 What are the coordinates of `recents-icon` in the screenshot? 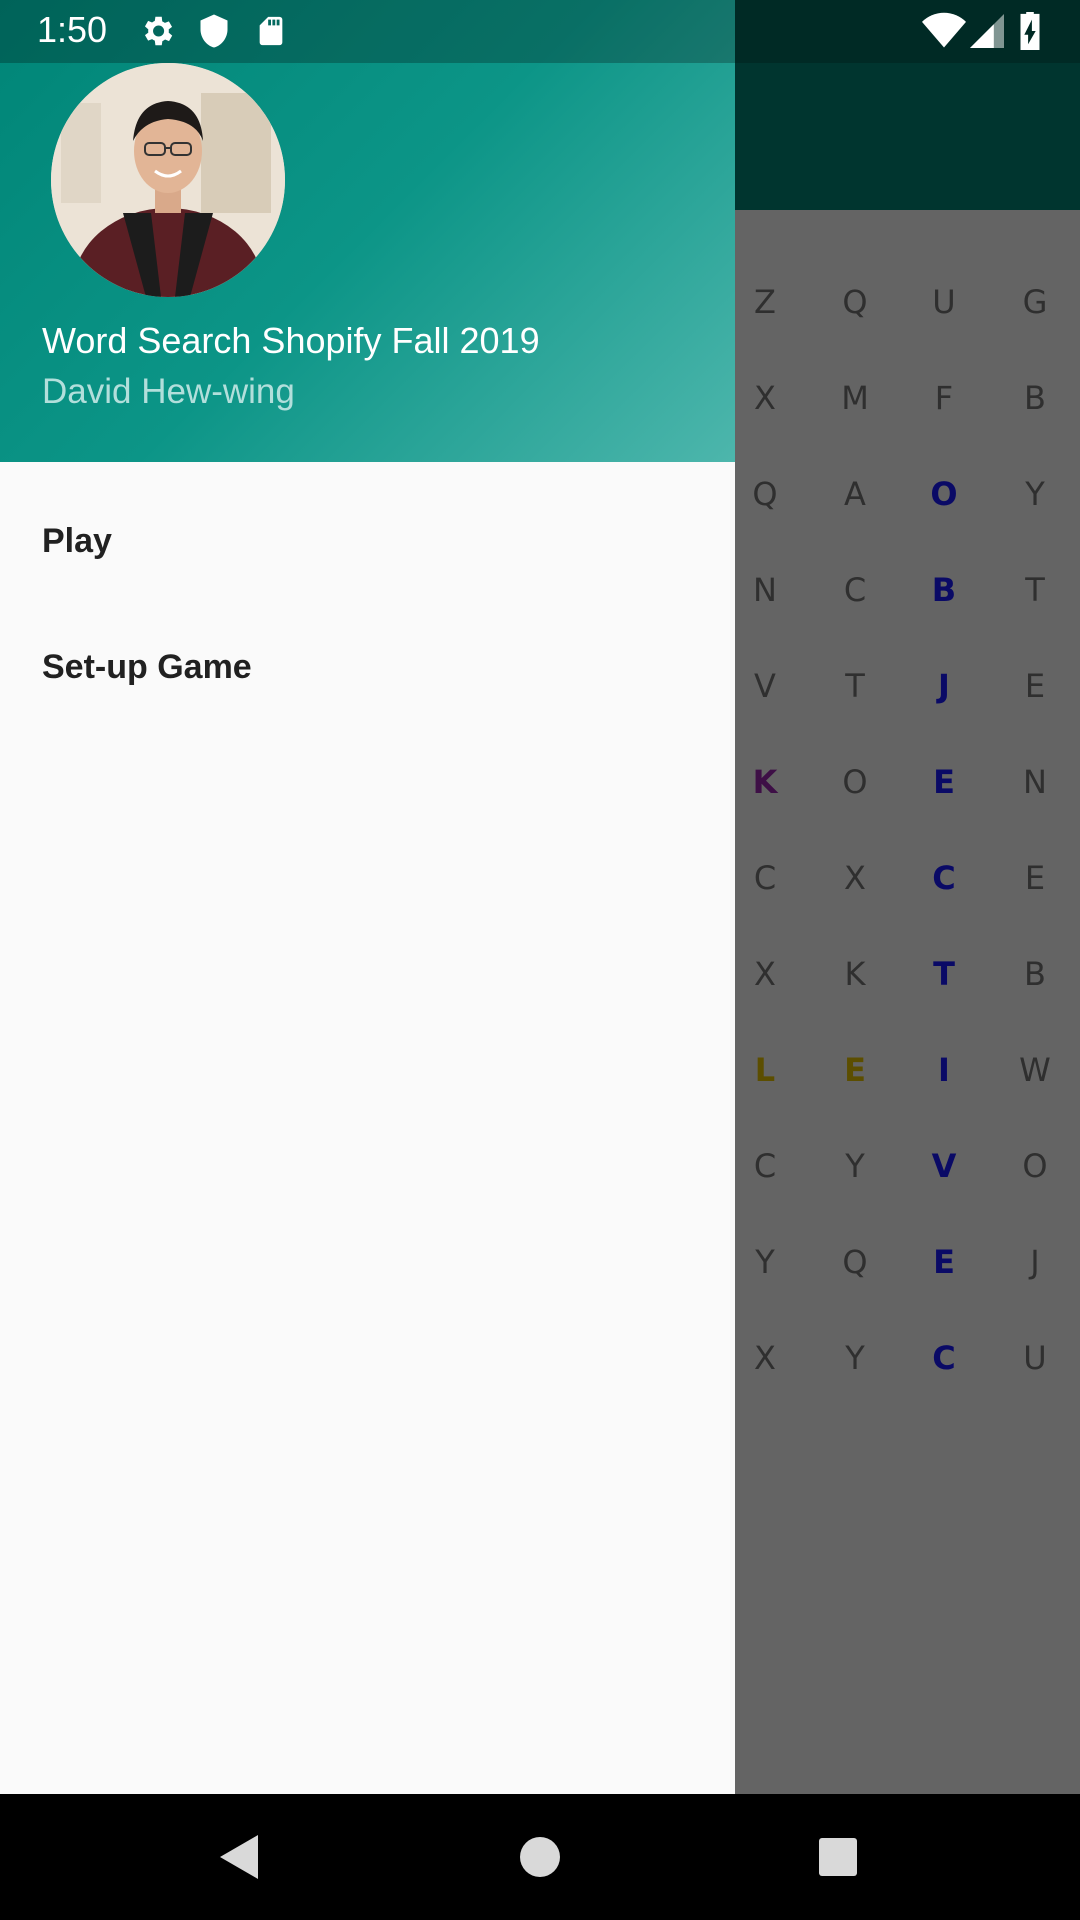 It's located at (838, 1857).